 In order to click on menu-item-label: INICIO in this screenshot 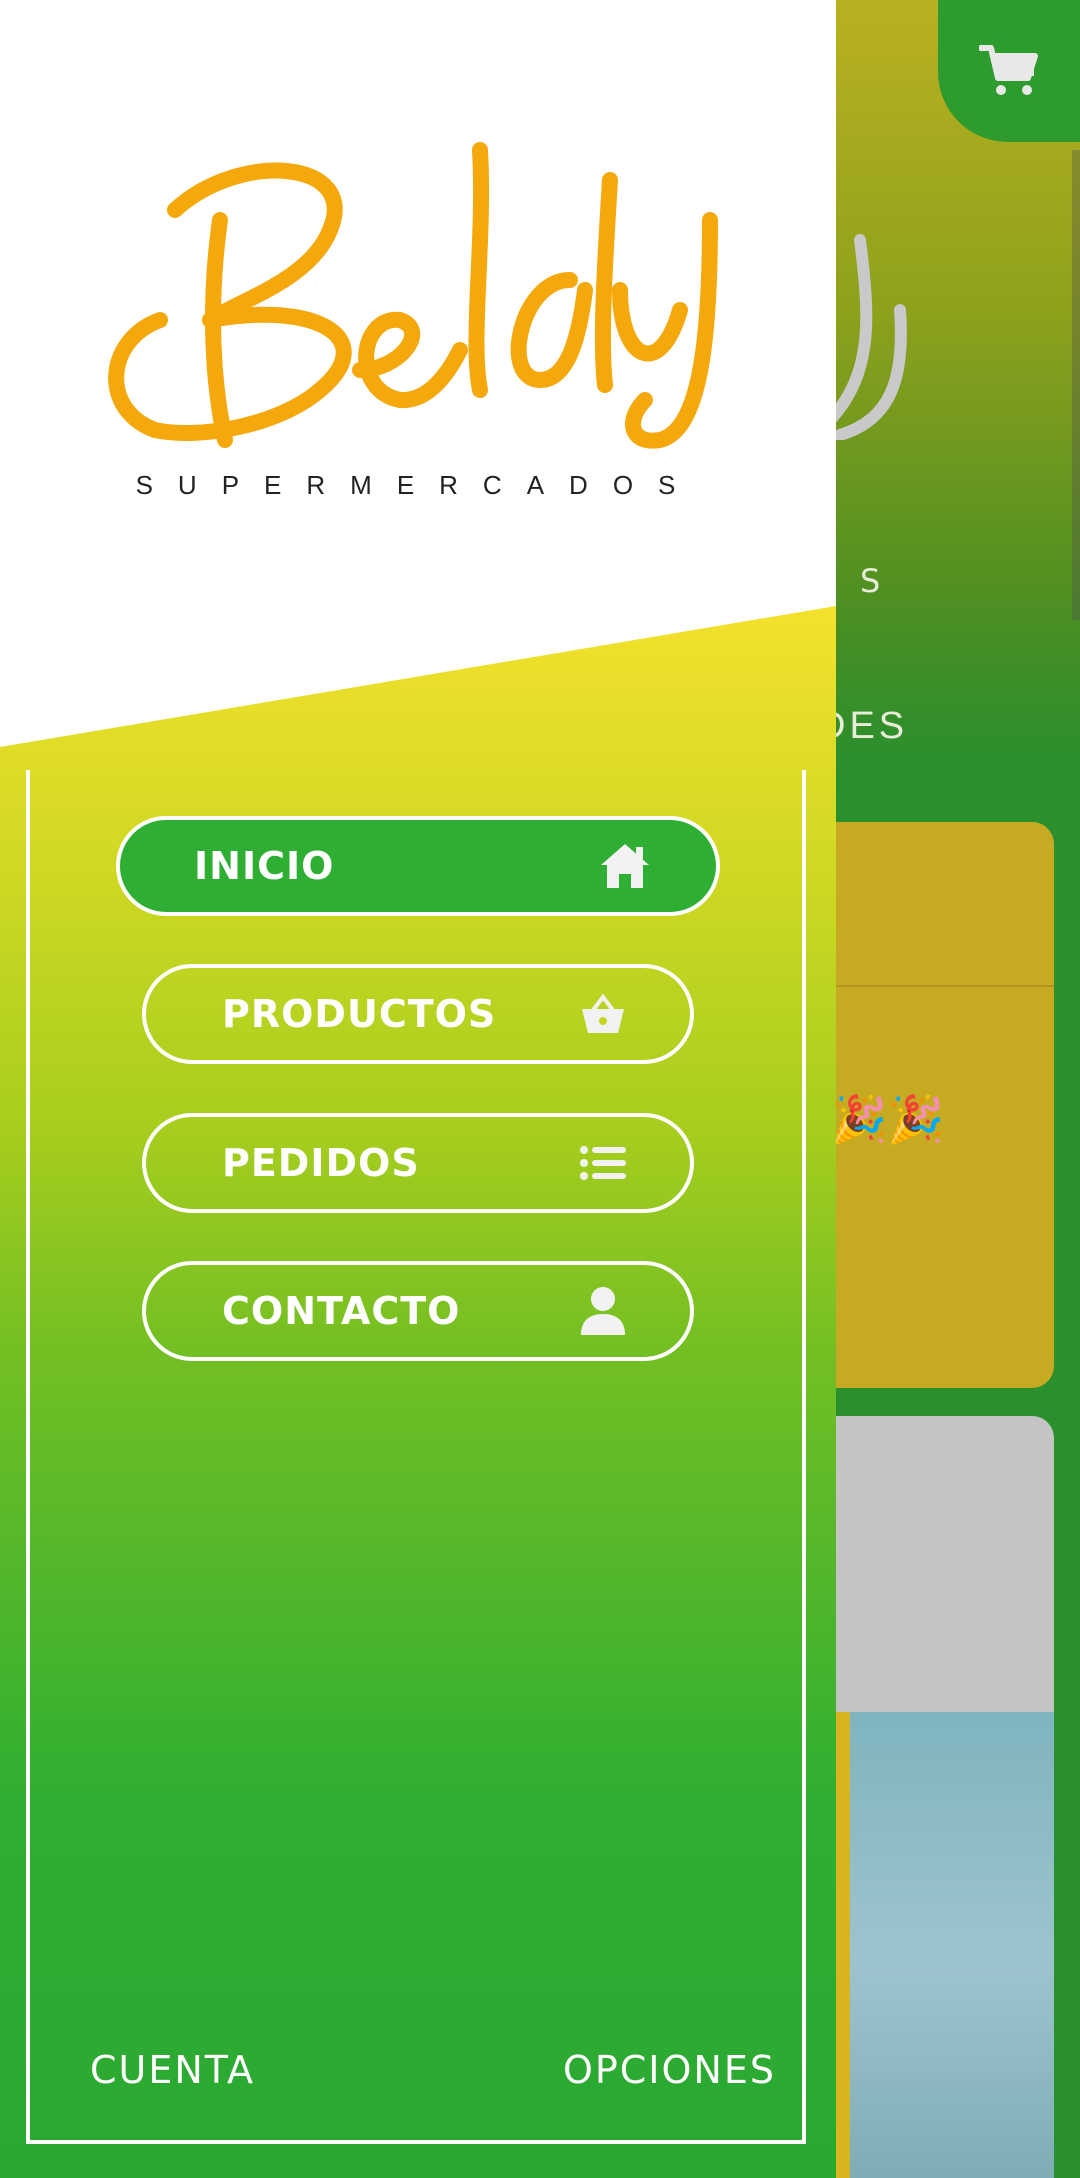, I will do `click(264, 866)`.